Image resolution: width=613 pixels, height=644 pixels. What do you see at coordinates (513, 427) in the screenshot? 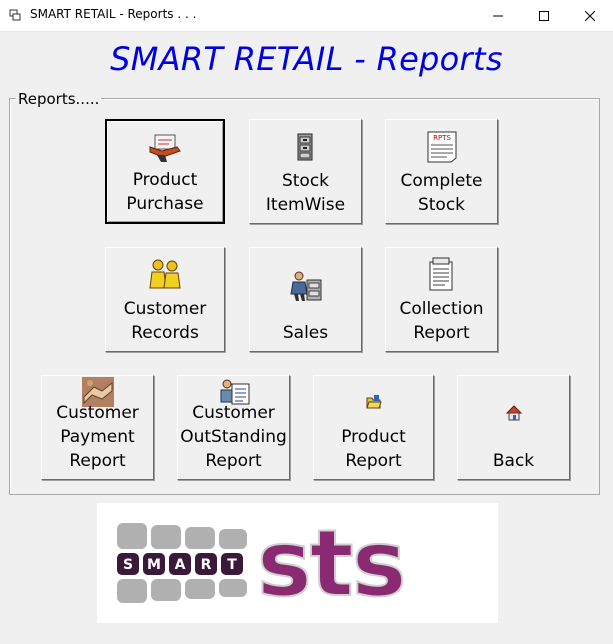
I see `back-button: Back` at bounding box center [513, 427].